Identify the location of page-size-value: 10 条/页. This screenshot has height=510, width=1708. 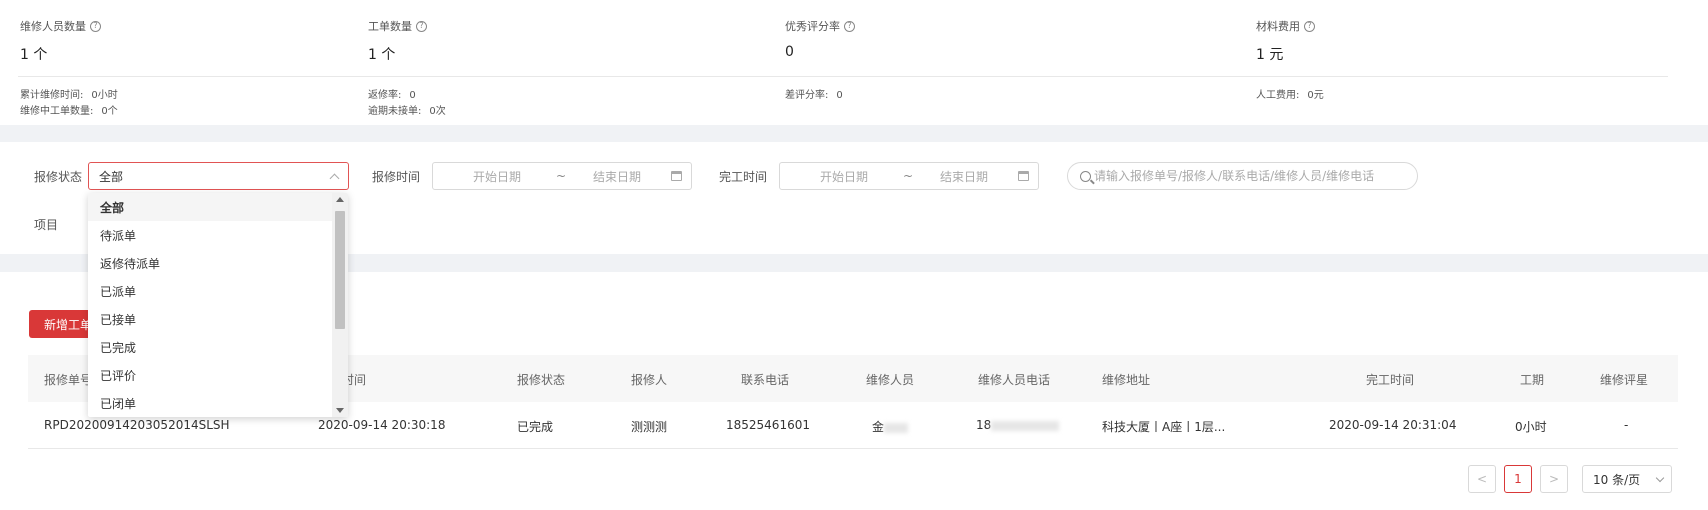
(1617, 479).